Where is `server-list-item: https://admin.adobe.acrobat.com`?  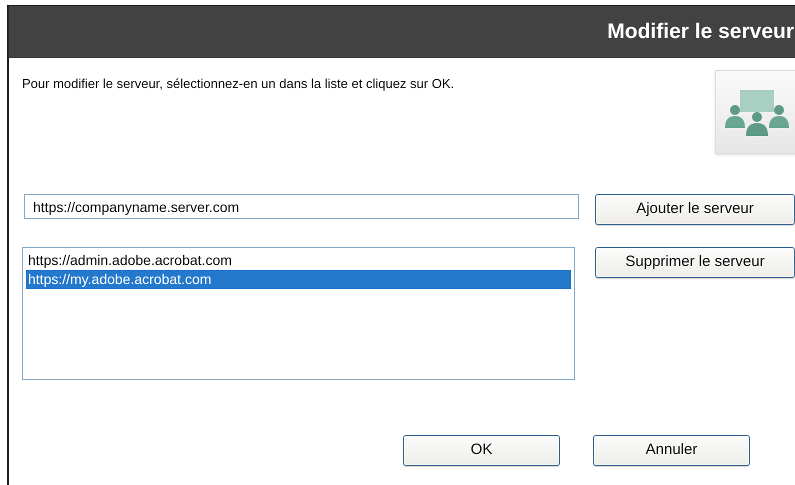
server-list-item: https://admin.adobe.acrobat.com is located at coordinates (298, 260).